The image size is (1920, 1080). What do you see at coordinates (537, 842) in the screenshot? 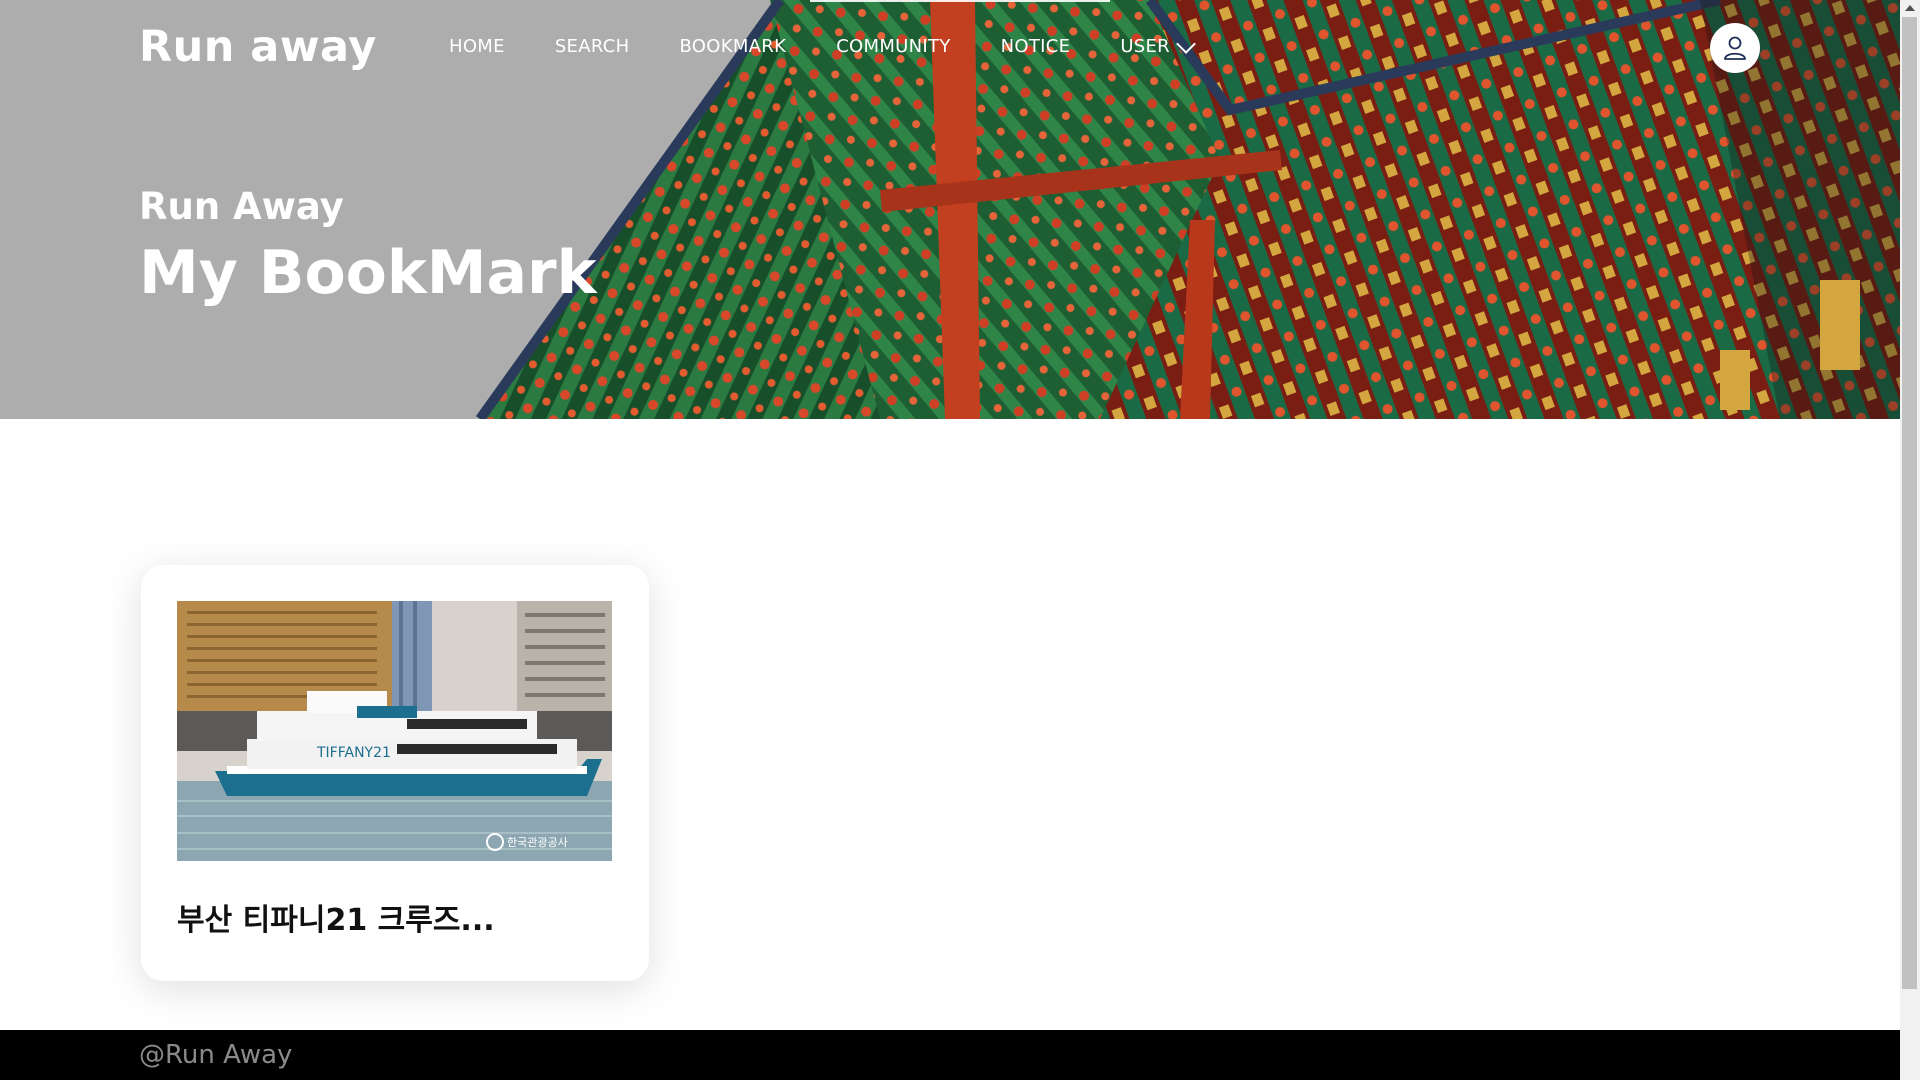
I see `watermark: 한국관광공사` at bounding box center [537, 842].